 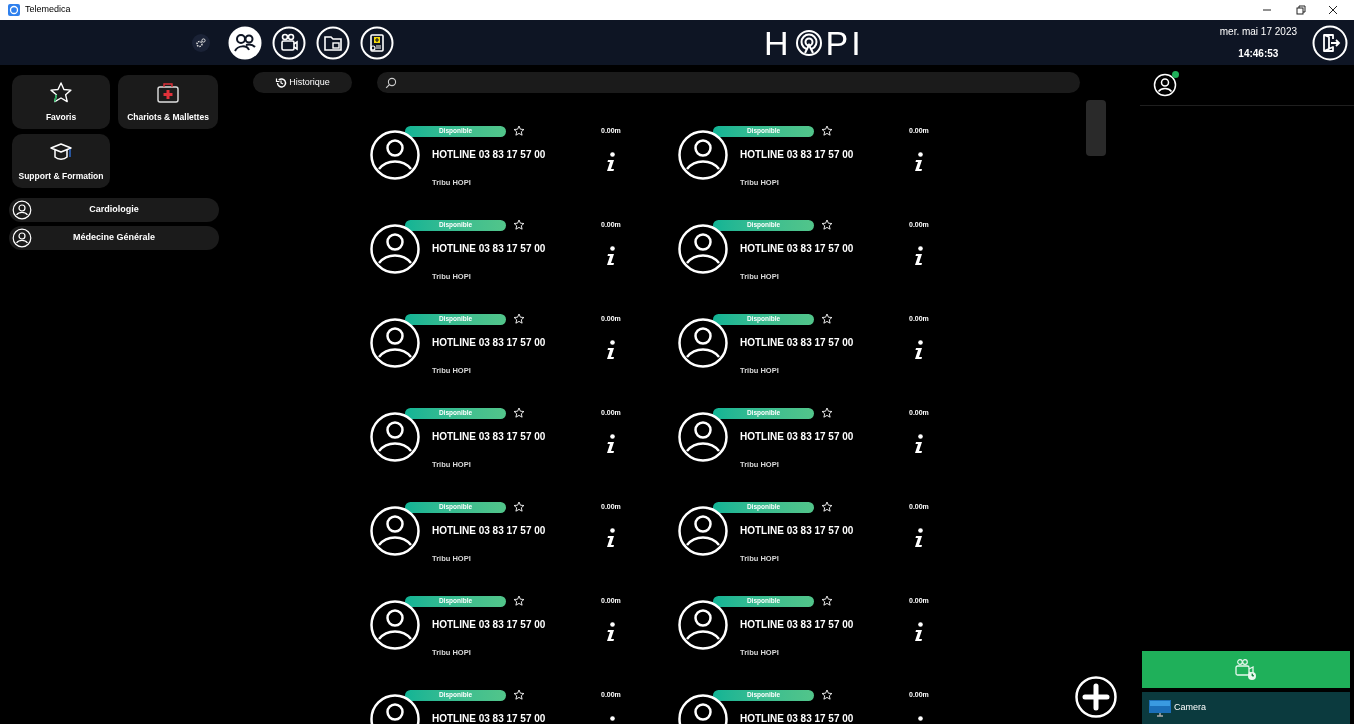 I want to click on sidebar-tile: Favoris, so click(x=61, y=102).